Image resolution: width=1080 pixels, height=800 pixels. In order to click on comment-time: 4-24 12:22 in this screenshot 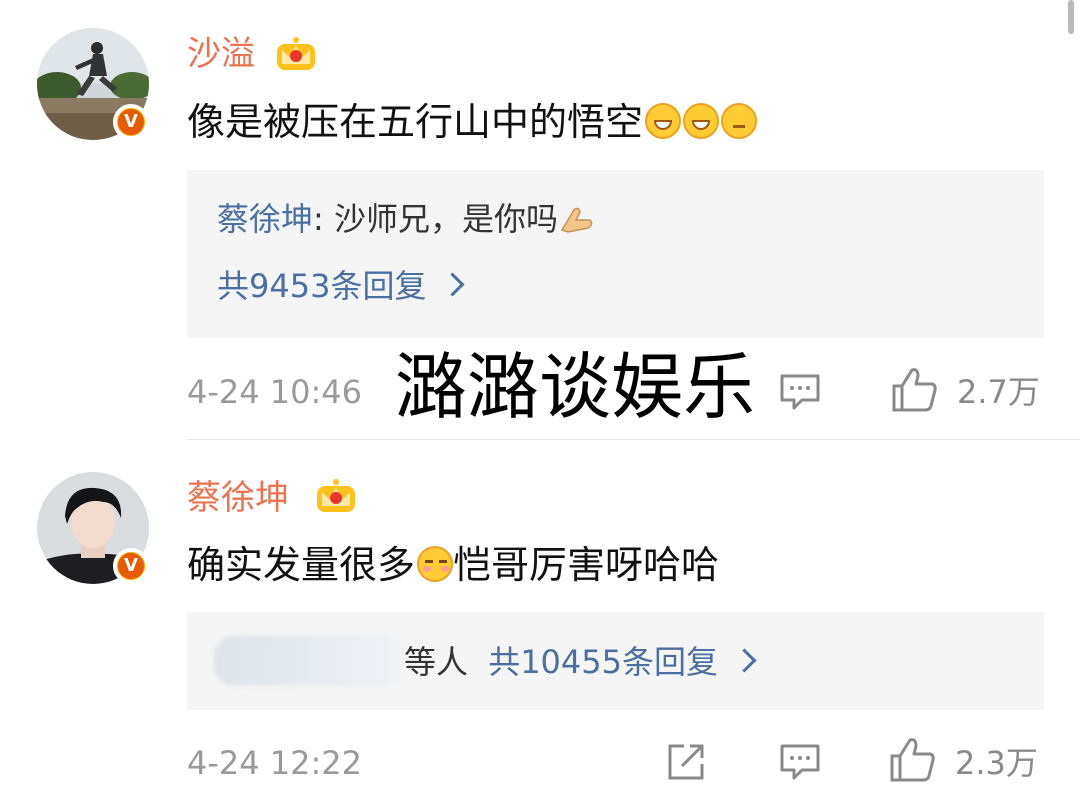, I will do `click(275, 763)`.